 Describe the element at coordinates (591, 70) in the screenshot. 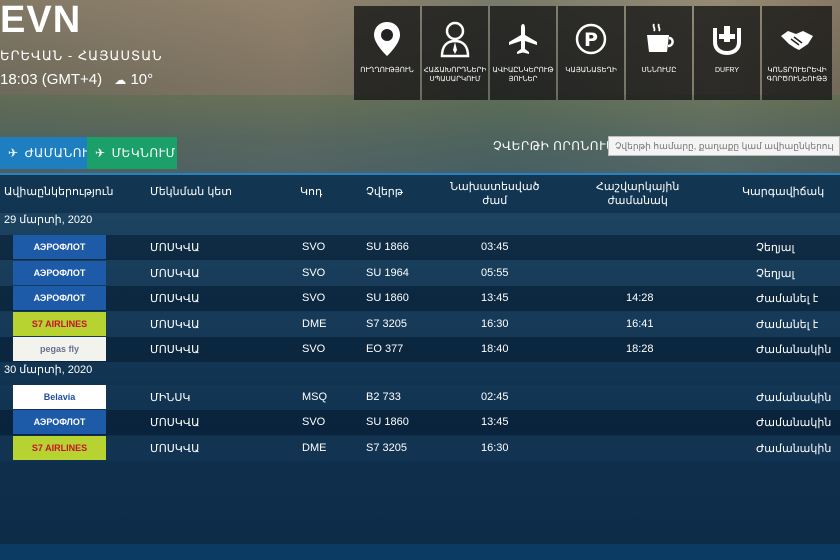

I see `menu-label: ԿԱՅԱՆԱՏԵՂԻ` at that location.